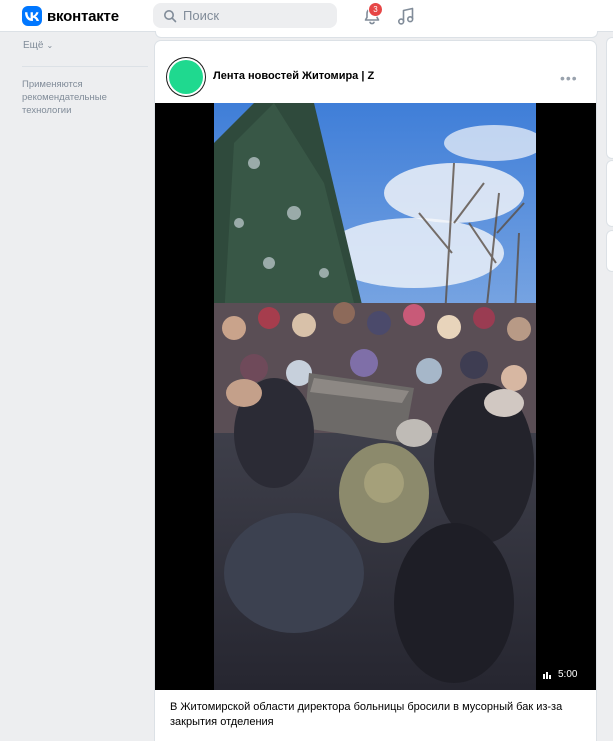  I want to click on top-bar: вконтакте Поиск 3, so click(306, 16).